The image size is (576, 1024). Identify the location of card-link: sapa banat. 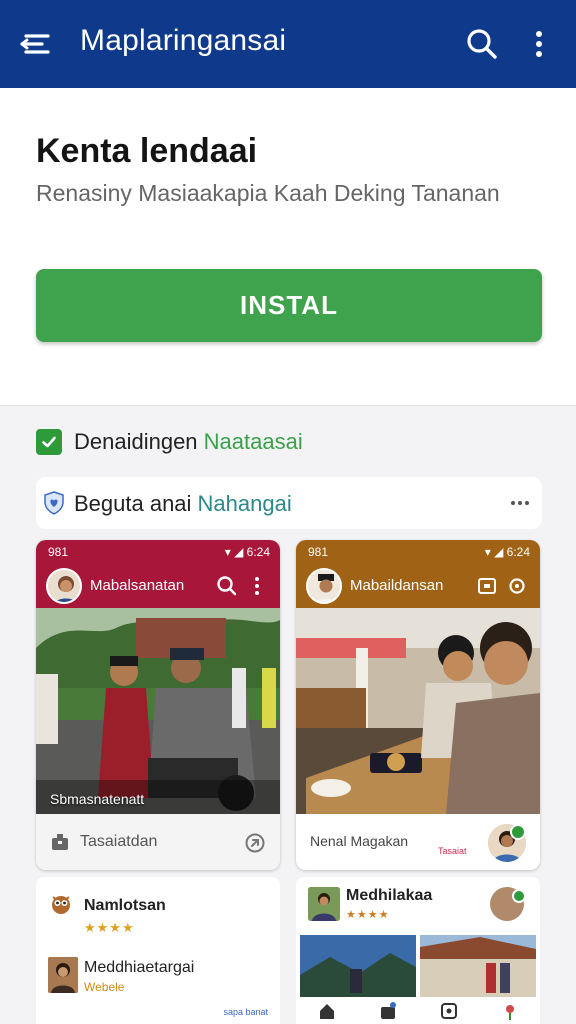
(245, 1012).